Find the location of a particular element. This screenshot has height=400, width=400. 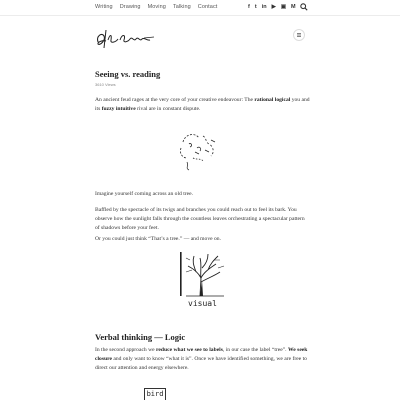

section-heading-verbal: Verbal thinking — Logic is located at coordinates (140, 337).